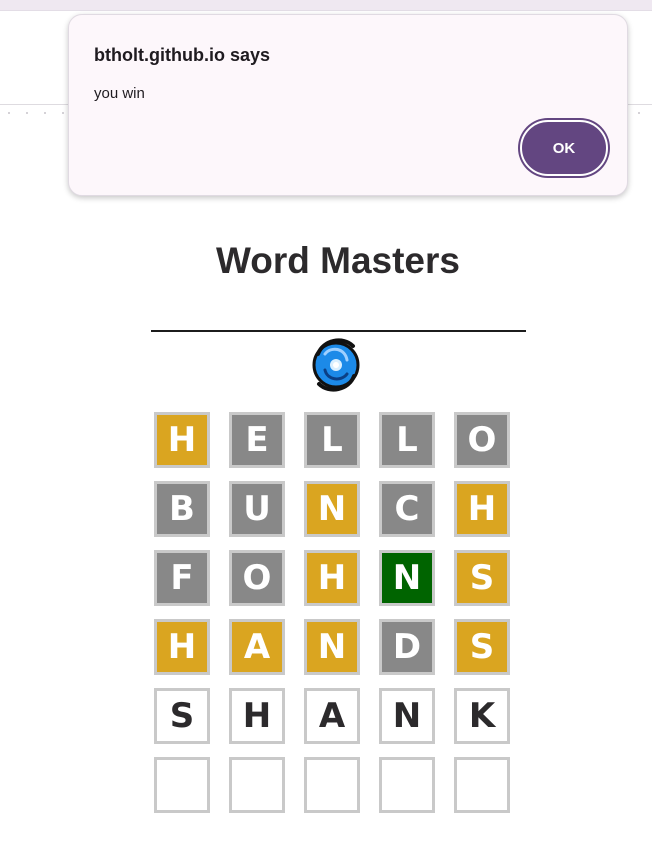  I want to click on loading-spinner-icon, so click(336, 365).